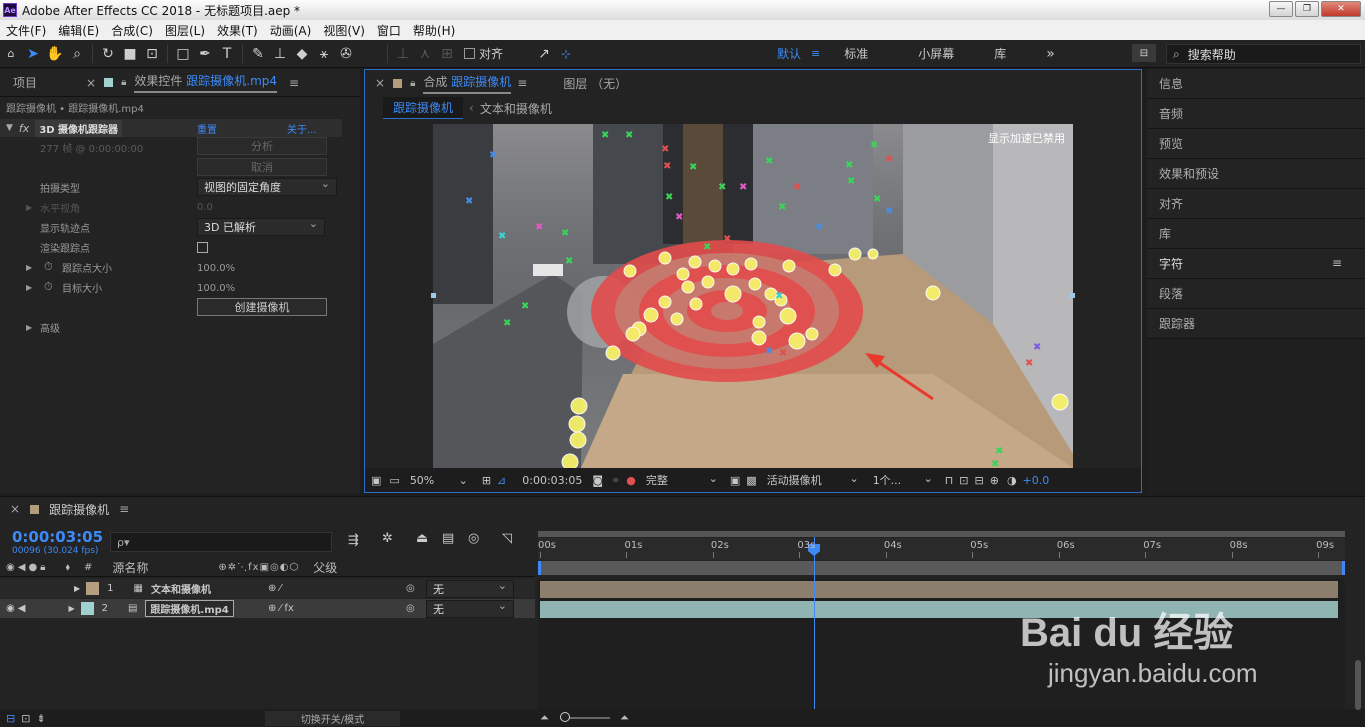  Describe the element at coordinates (202, 247) in the screenshot. I see `render-track-checkbox` at that location.